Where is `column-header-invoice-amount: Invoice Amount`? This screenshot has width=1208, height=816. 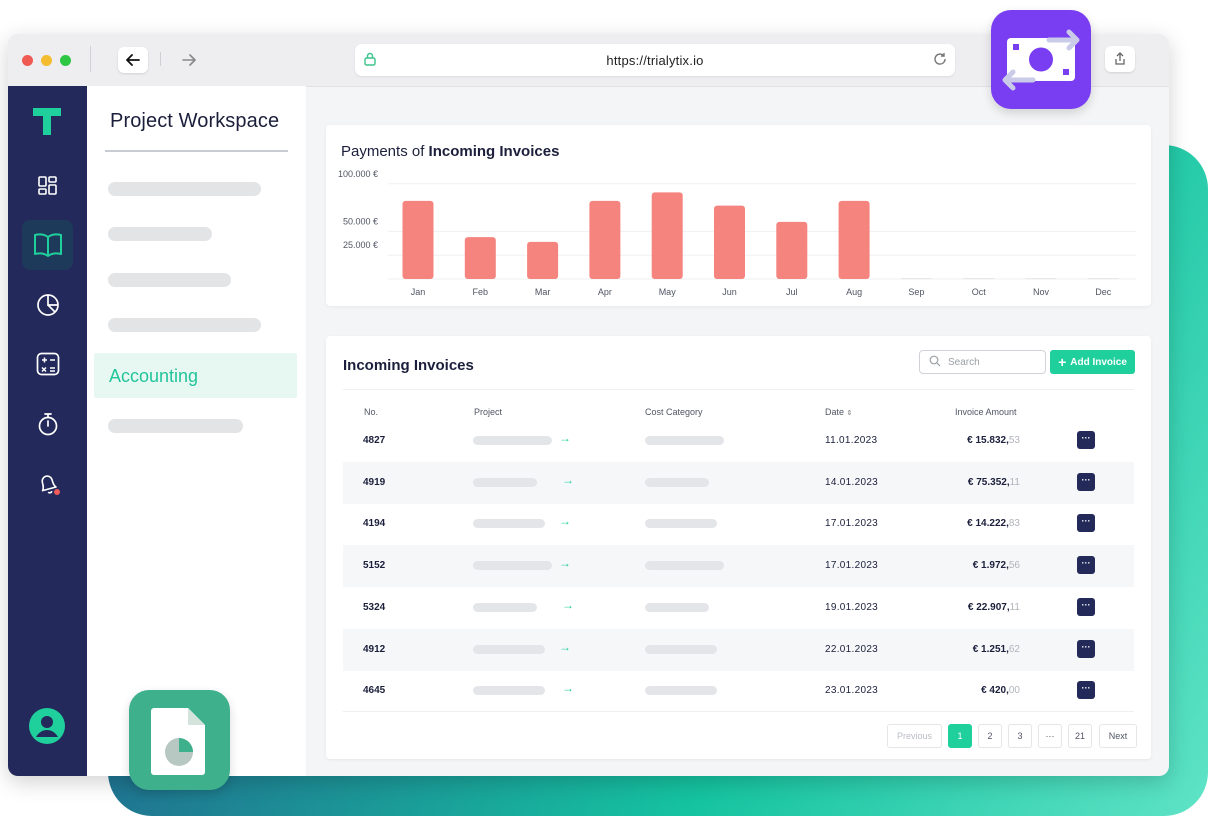 column-header-invoice-amount: Invoice Amount is located at coordinates (986, 412).